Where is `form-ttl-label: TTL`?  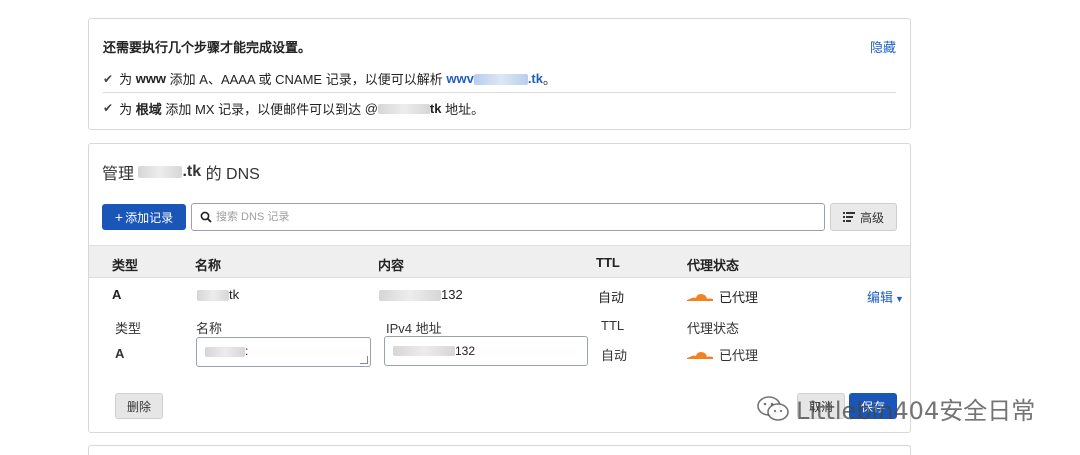 form-ttl-label: TTL is located at coordinates (613, 325).